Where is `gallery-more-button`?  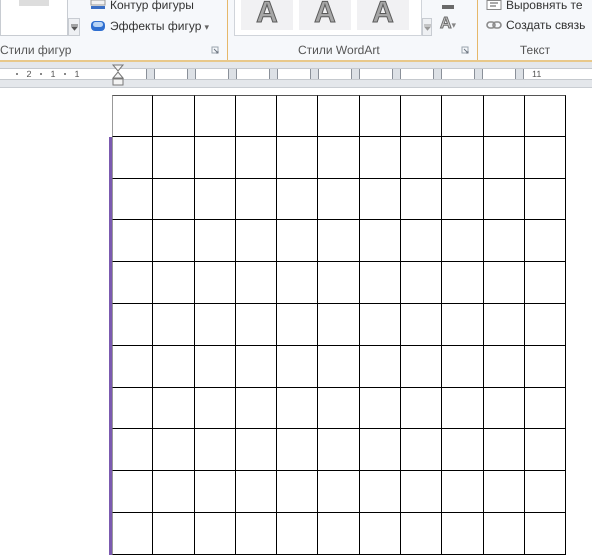 gallery-more-button is located at coordinates (74, 27).